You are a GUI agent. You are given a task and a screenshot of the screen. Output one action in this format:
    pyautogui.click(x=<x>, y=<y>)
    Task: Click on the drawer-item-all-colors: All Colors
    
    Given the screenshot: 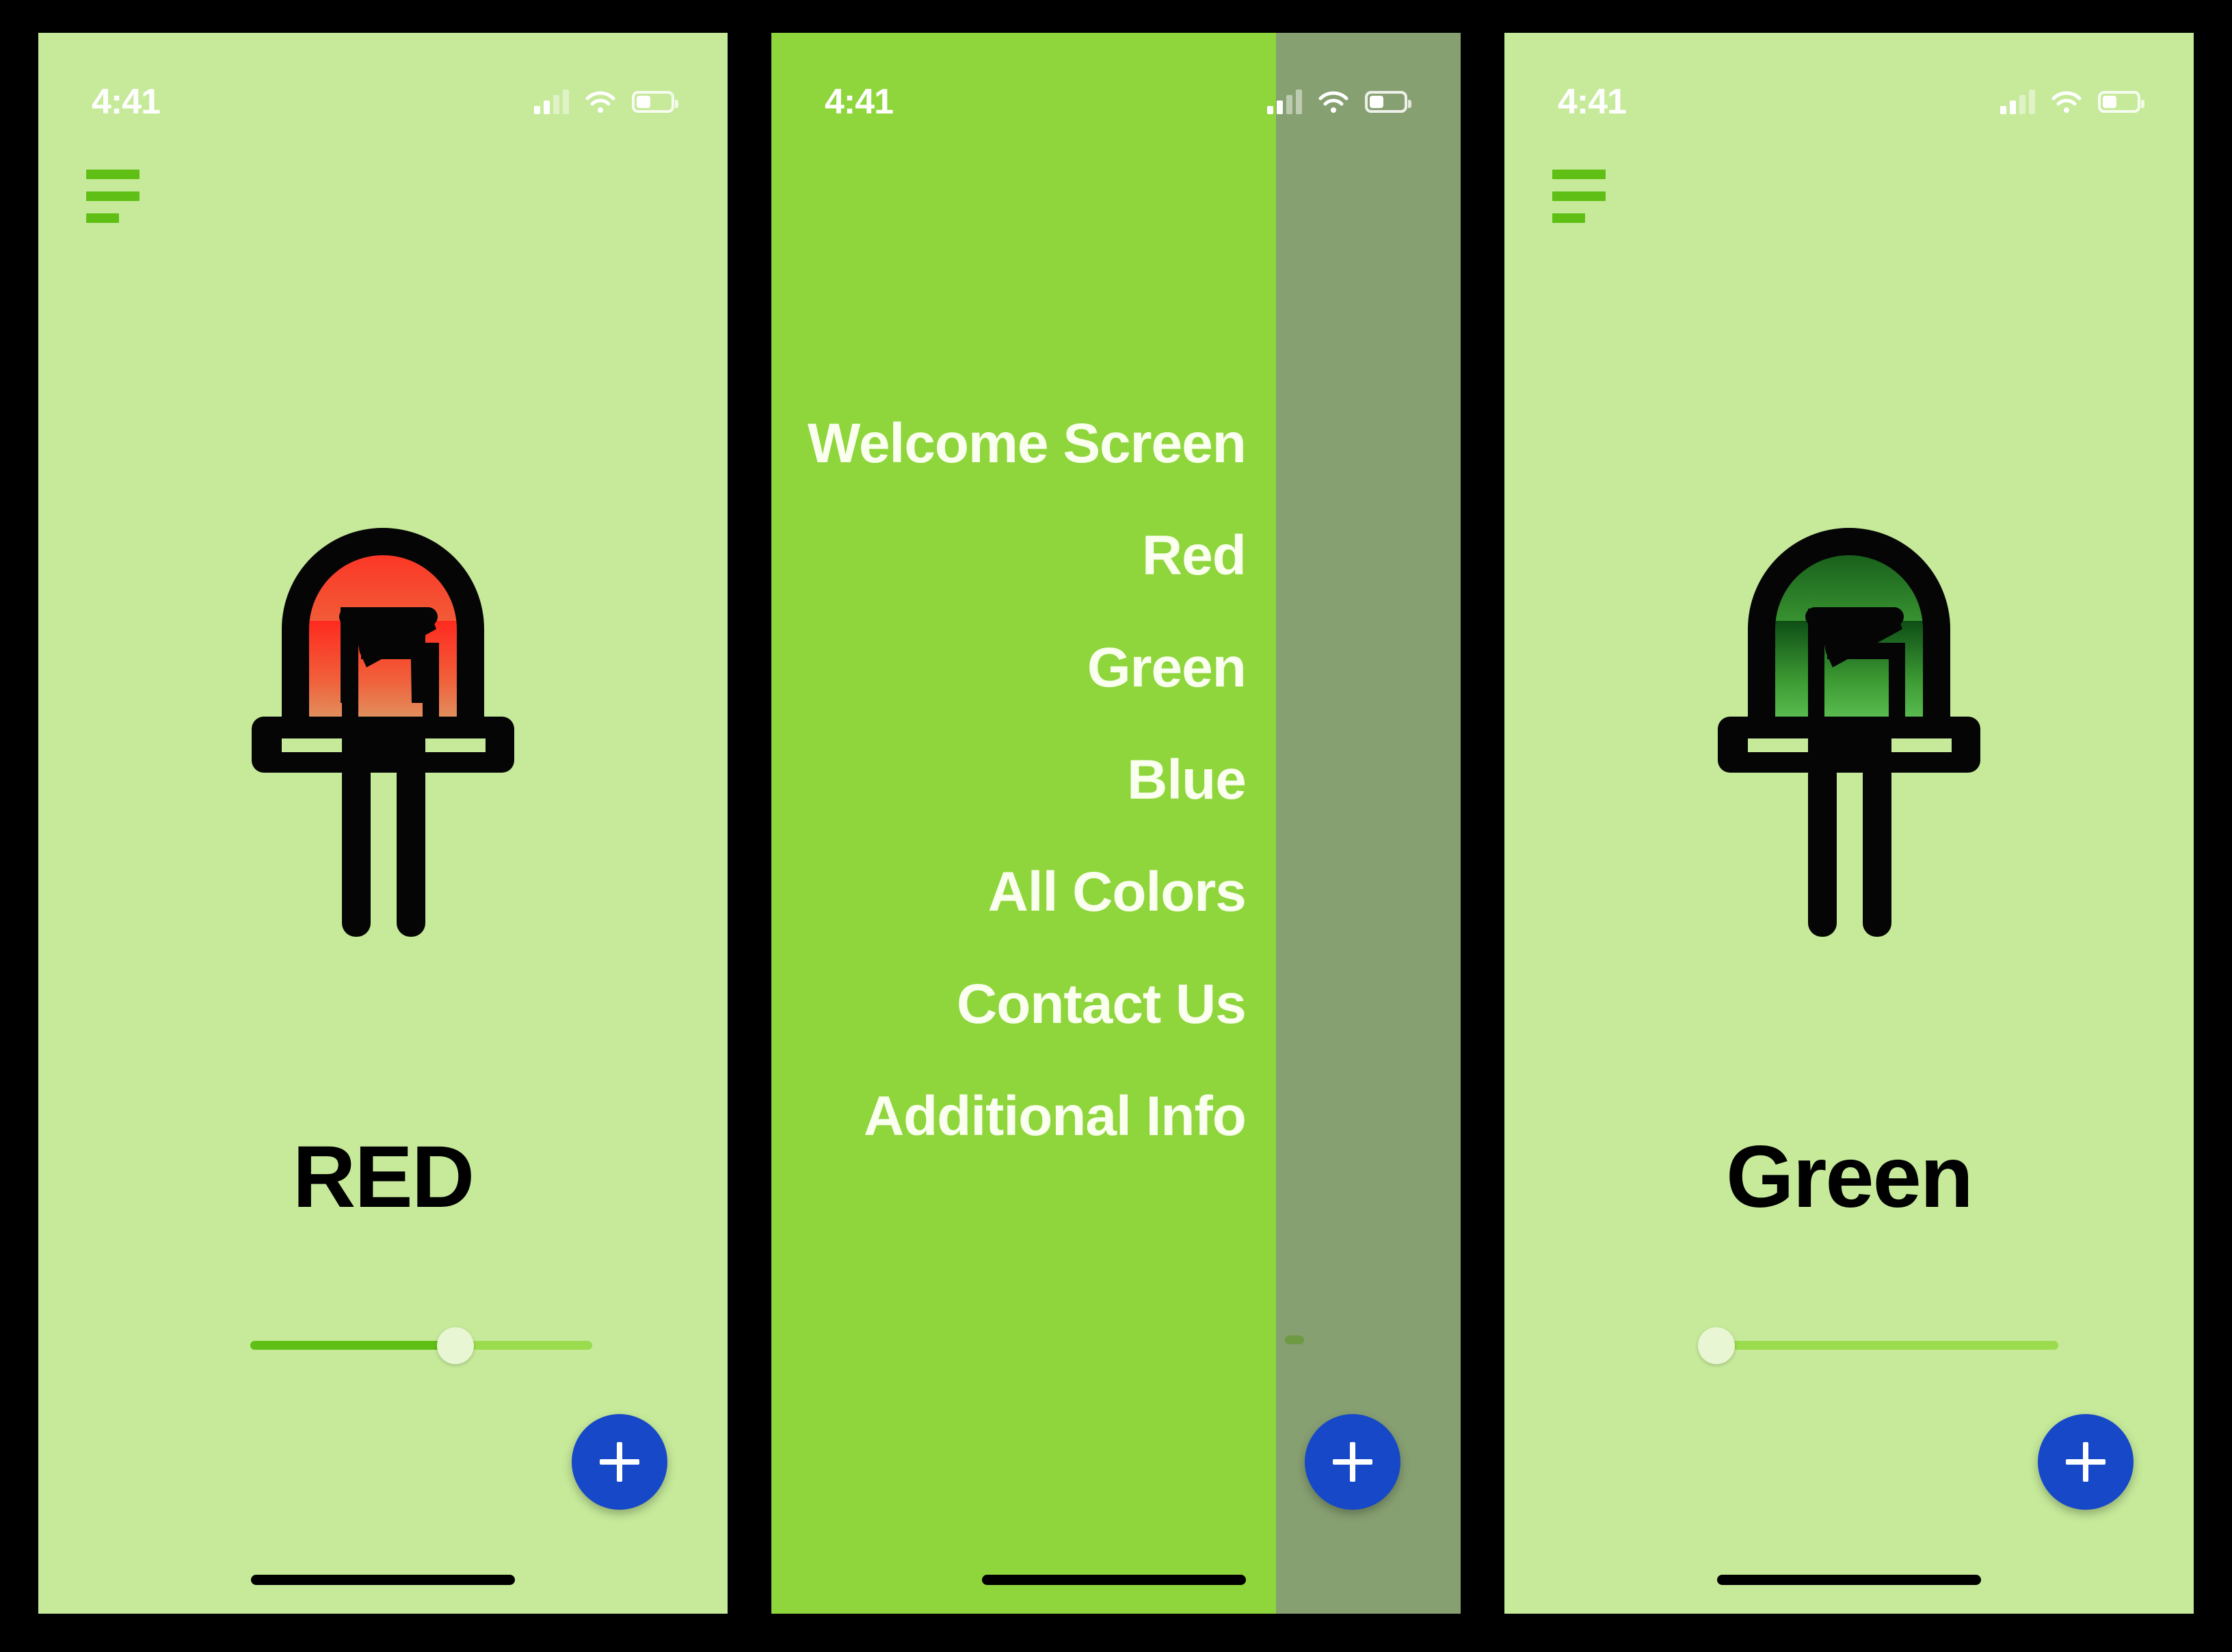 What is the action you would take?
    pyautogui.click(x=1117, y=892)
    